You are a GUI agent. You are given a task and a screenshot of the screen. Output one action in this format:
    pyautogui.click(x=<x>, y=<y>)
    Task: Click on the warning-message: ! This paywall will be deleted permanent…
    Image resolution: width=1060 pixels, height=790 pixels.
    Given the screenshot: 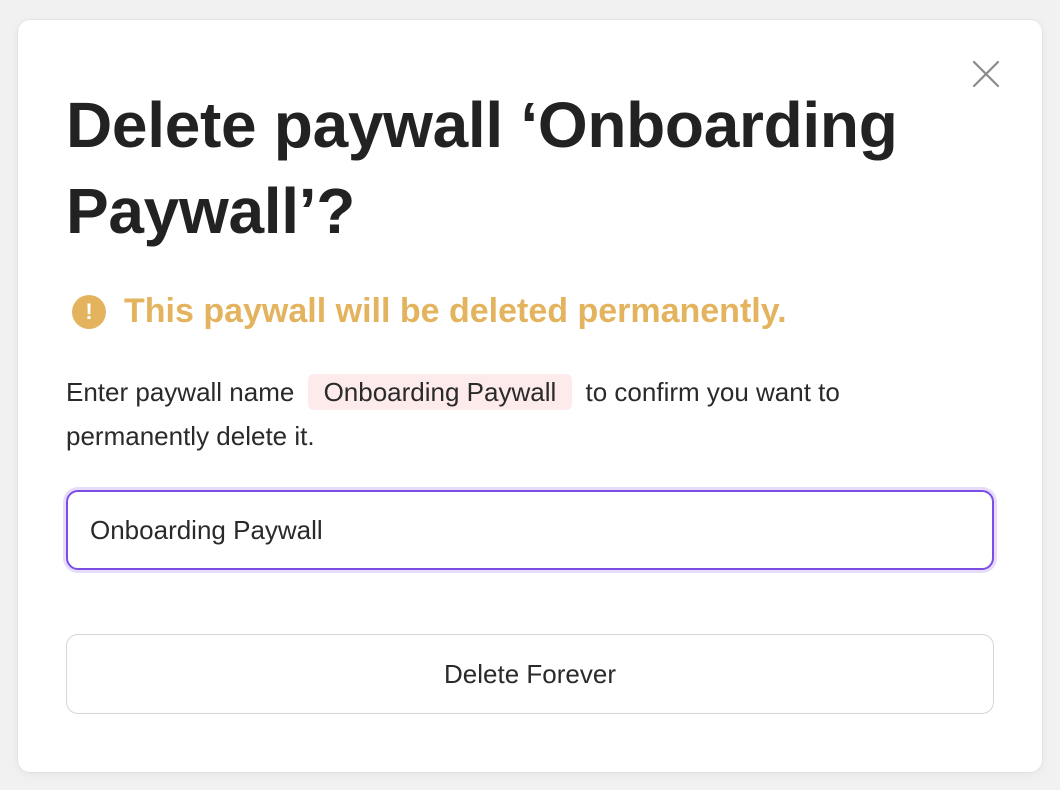 What is the action you would take?
    pyautogui.click(x=429, y=311)
    